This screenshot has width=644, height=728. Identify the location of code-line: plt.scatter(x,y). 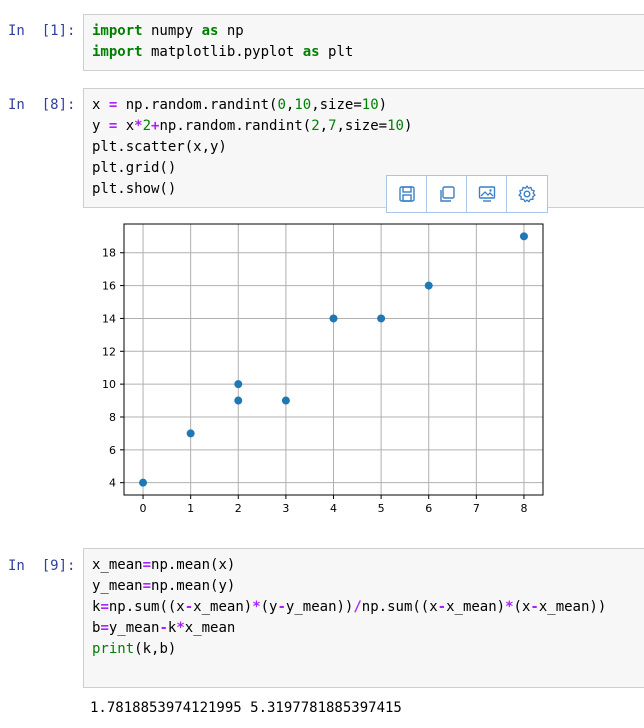
(252, 147).